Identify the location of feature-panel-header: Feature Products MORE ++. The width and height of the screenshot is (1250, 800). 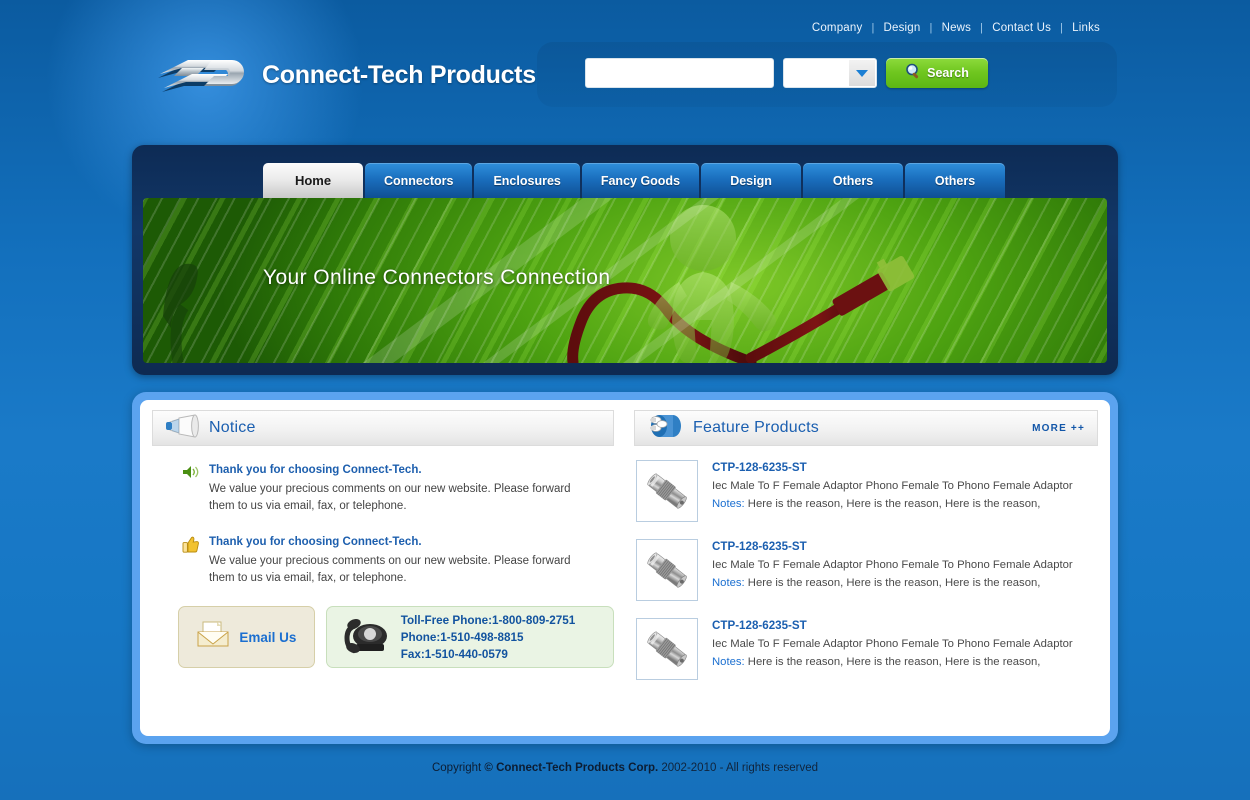
(866, 428).